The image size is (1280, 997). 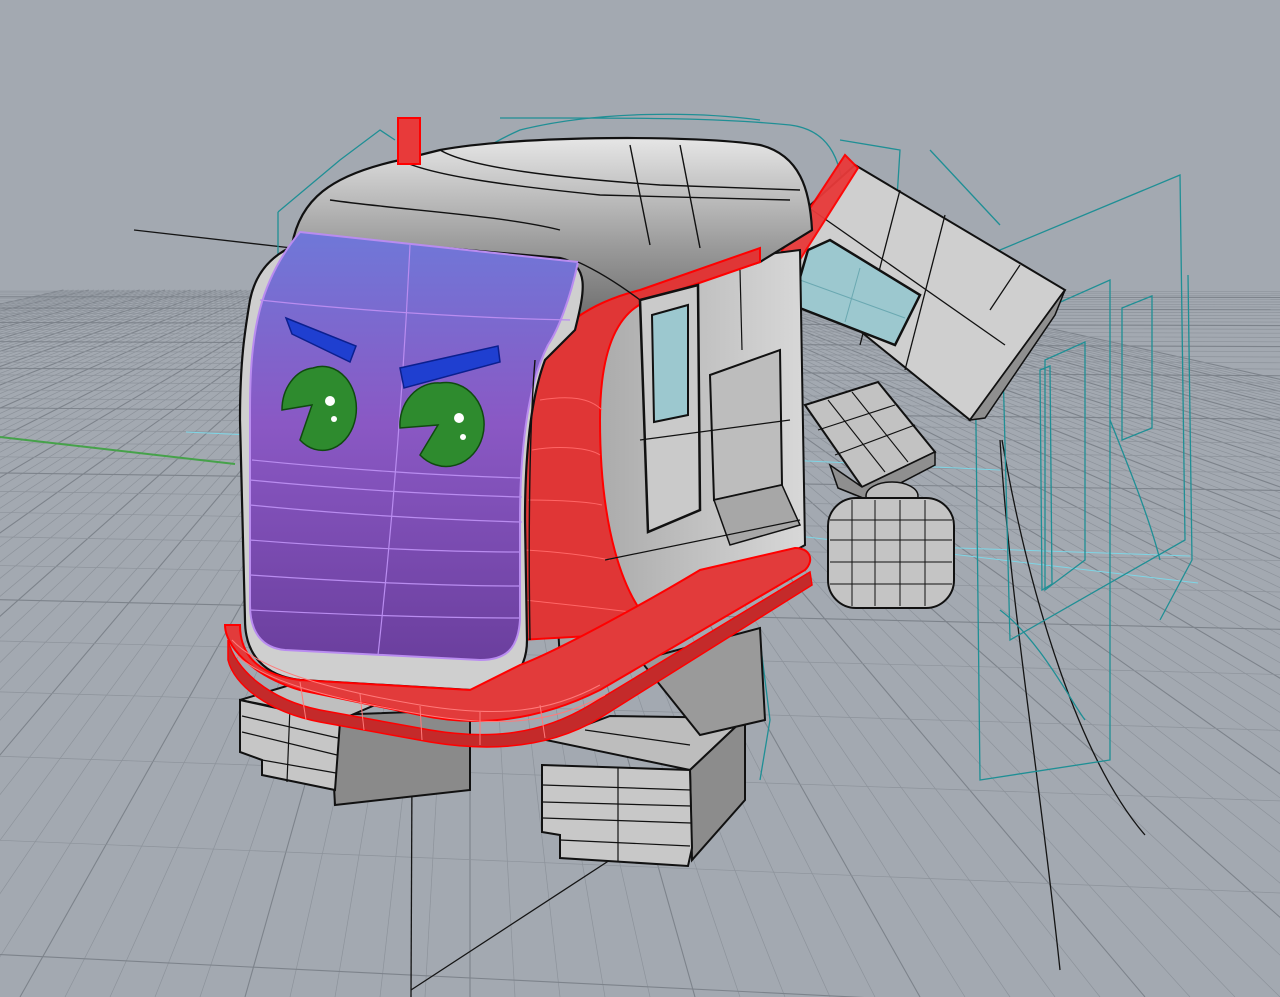 What do you see at coordinates (891, 553) in the screenshot?
I see `arm-hand-block` at bounding box center [891, 553].